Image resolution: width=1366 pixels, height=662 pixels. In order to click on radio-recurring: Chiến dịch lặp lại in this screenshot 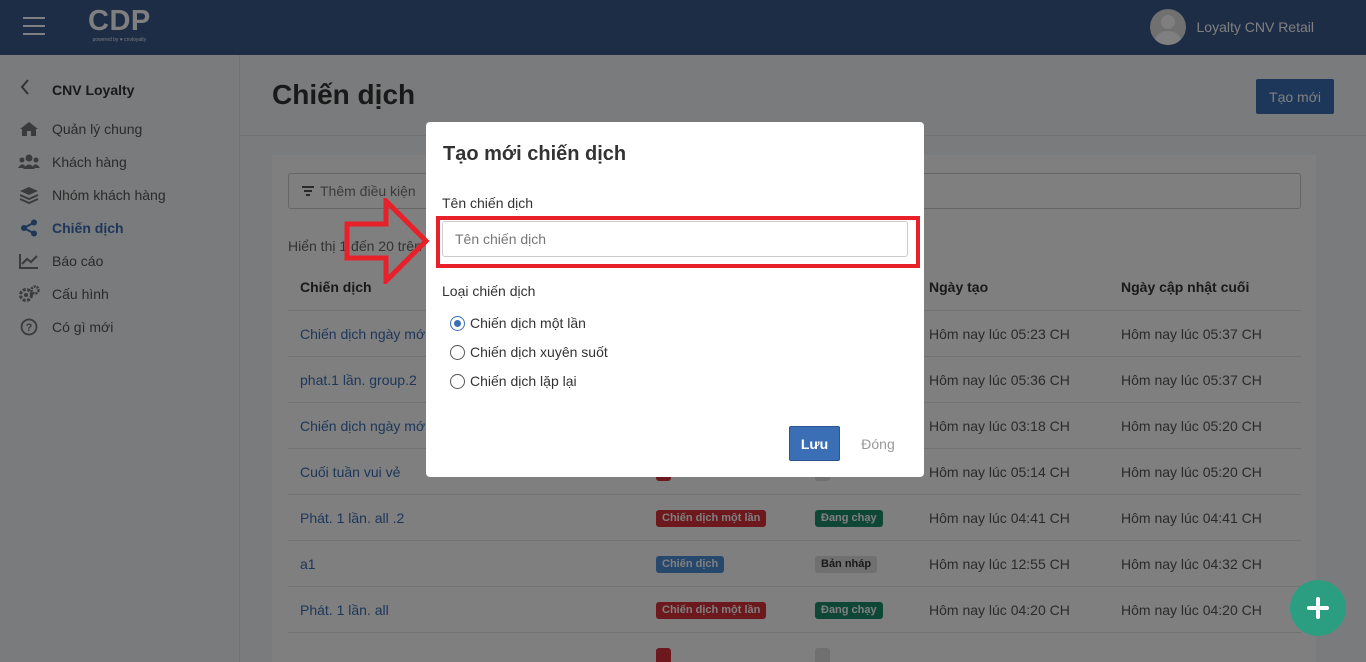, I will do `click(513, 381)`.